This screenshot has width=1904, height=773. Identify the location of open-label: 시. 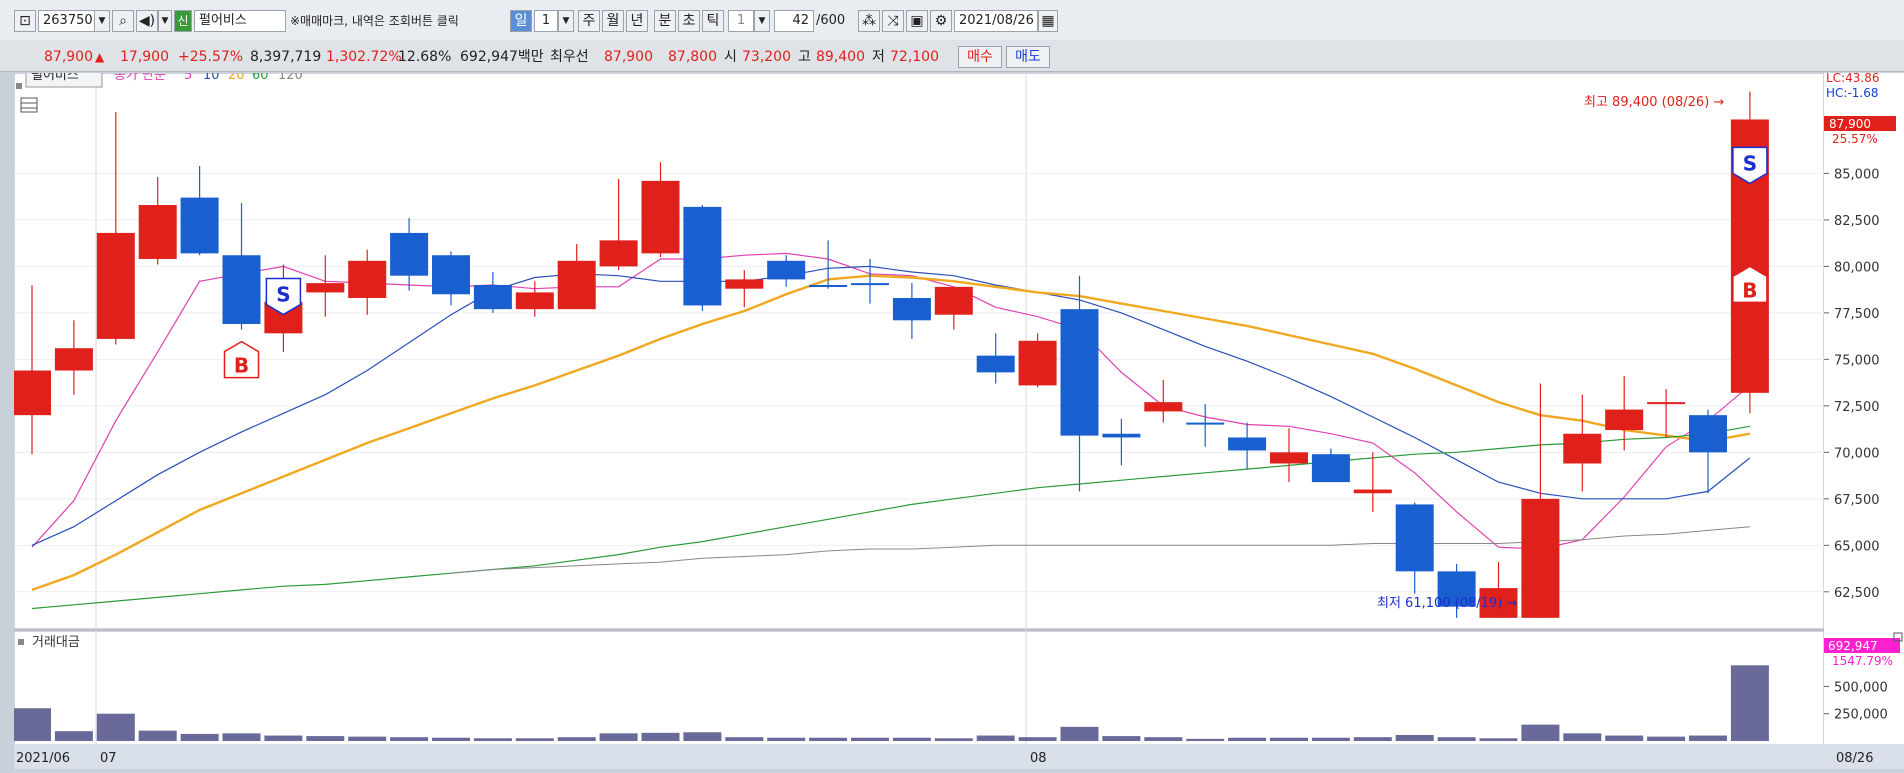
(730, 57).